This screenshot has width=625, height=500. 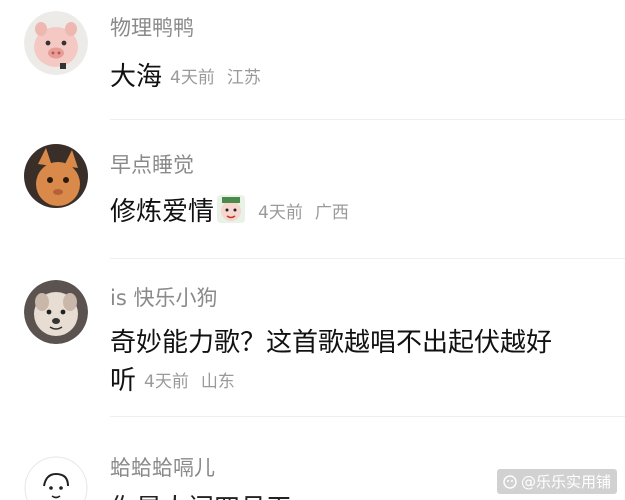 I want to click on comment-location: 江苏, so click(x=243, y=78).